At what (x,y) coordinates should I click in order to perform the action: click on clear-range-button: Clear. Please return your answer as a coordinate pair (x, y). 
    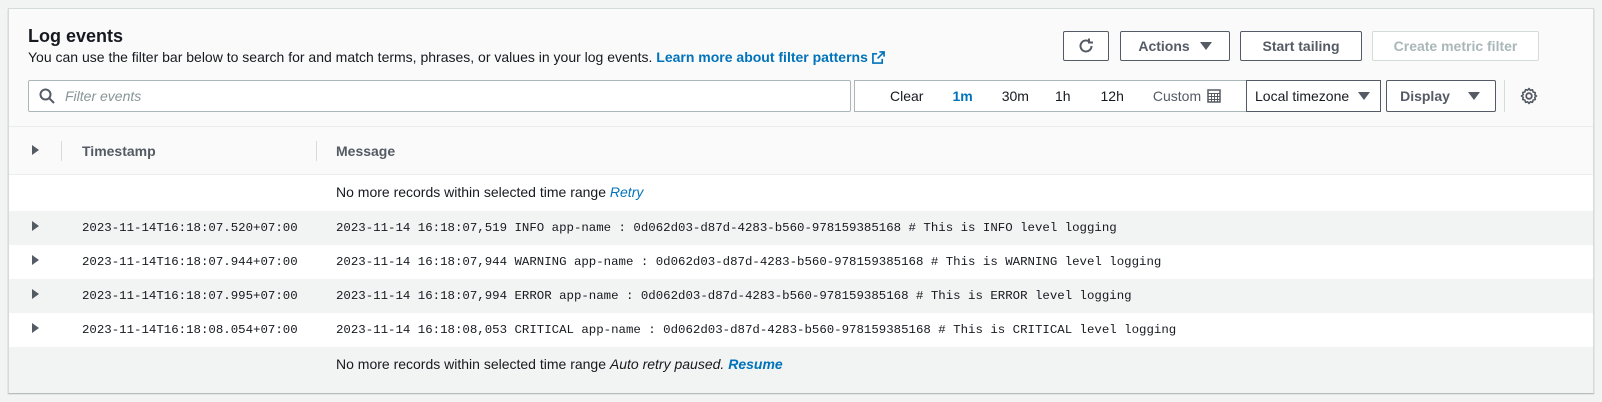
    Looking at the image, I should click on (906, 96).